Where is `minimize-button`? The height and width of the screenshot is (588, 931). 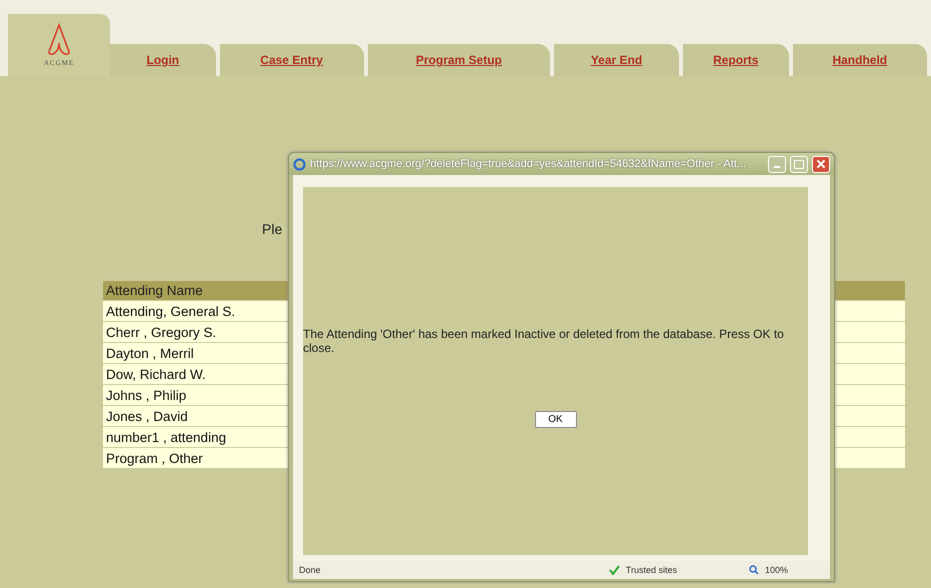
minimize-button is located at coordinates (777, 164).